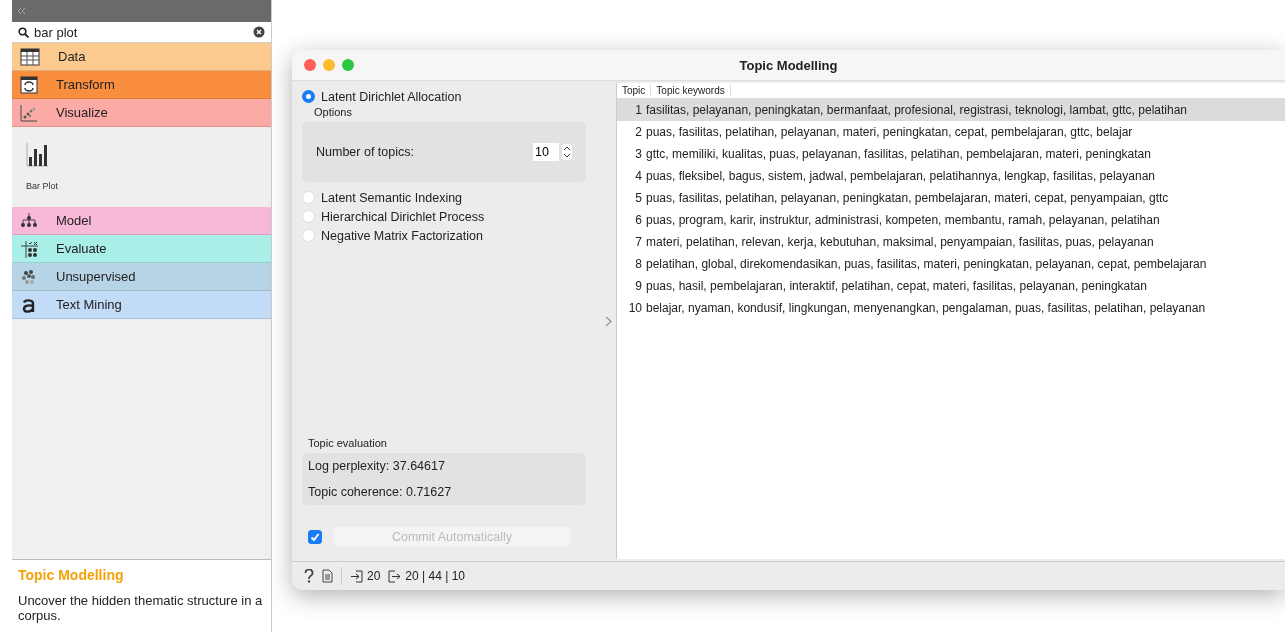  Describe the element at coordinates (898, 154) in the screenshot. I see `keywords-cell: gttc, memiliki, kualitas, puas, pelayanan, fasilitas, pelatihan, pembelajaran, materi, peningkatan` at that location.